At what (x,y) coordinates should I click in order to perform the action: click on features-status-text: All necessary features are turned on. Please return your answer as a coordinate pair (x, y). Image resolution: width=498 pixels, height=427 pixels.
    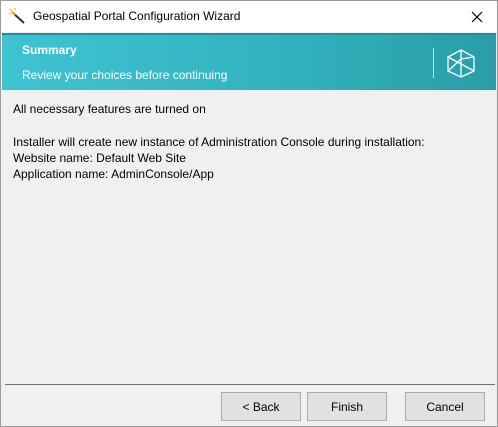
    Looking at the image, I should click on (109, 109).